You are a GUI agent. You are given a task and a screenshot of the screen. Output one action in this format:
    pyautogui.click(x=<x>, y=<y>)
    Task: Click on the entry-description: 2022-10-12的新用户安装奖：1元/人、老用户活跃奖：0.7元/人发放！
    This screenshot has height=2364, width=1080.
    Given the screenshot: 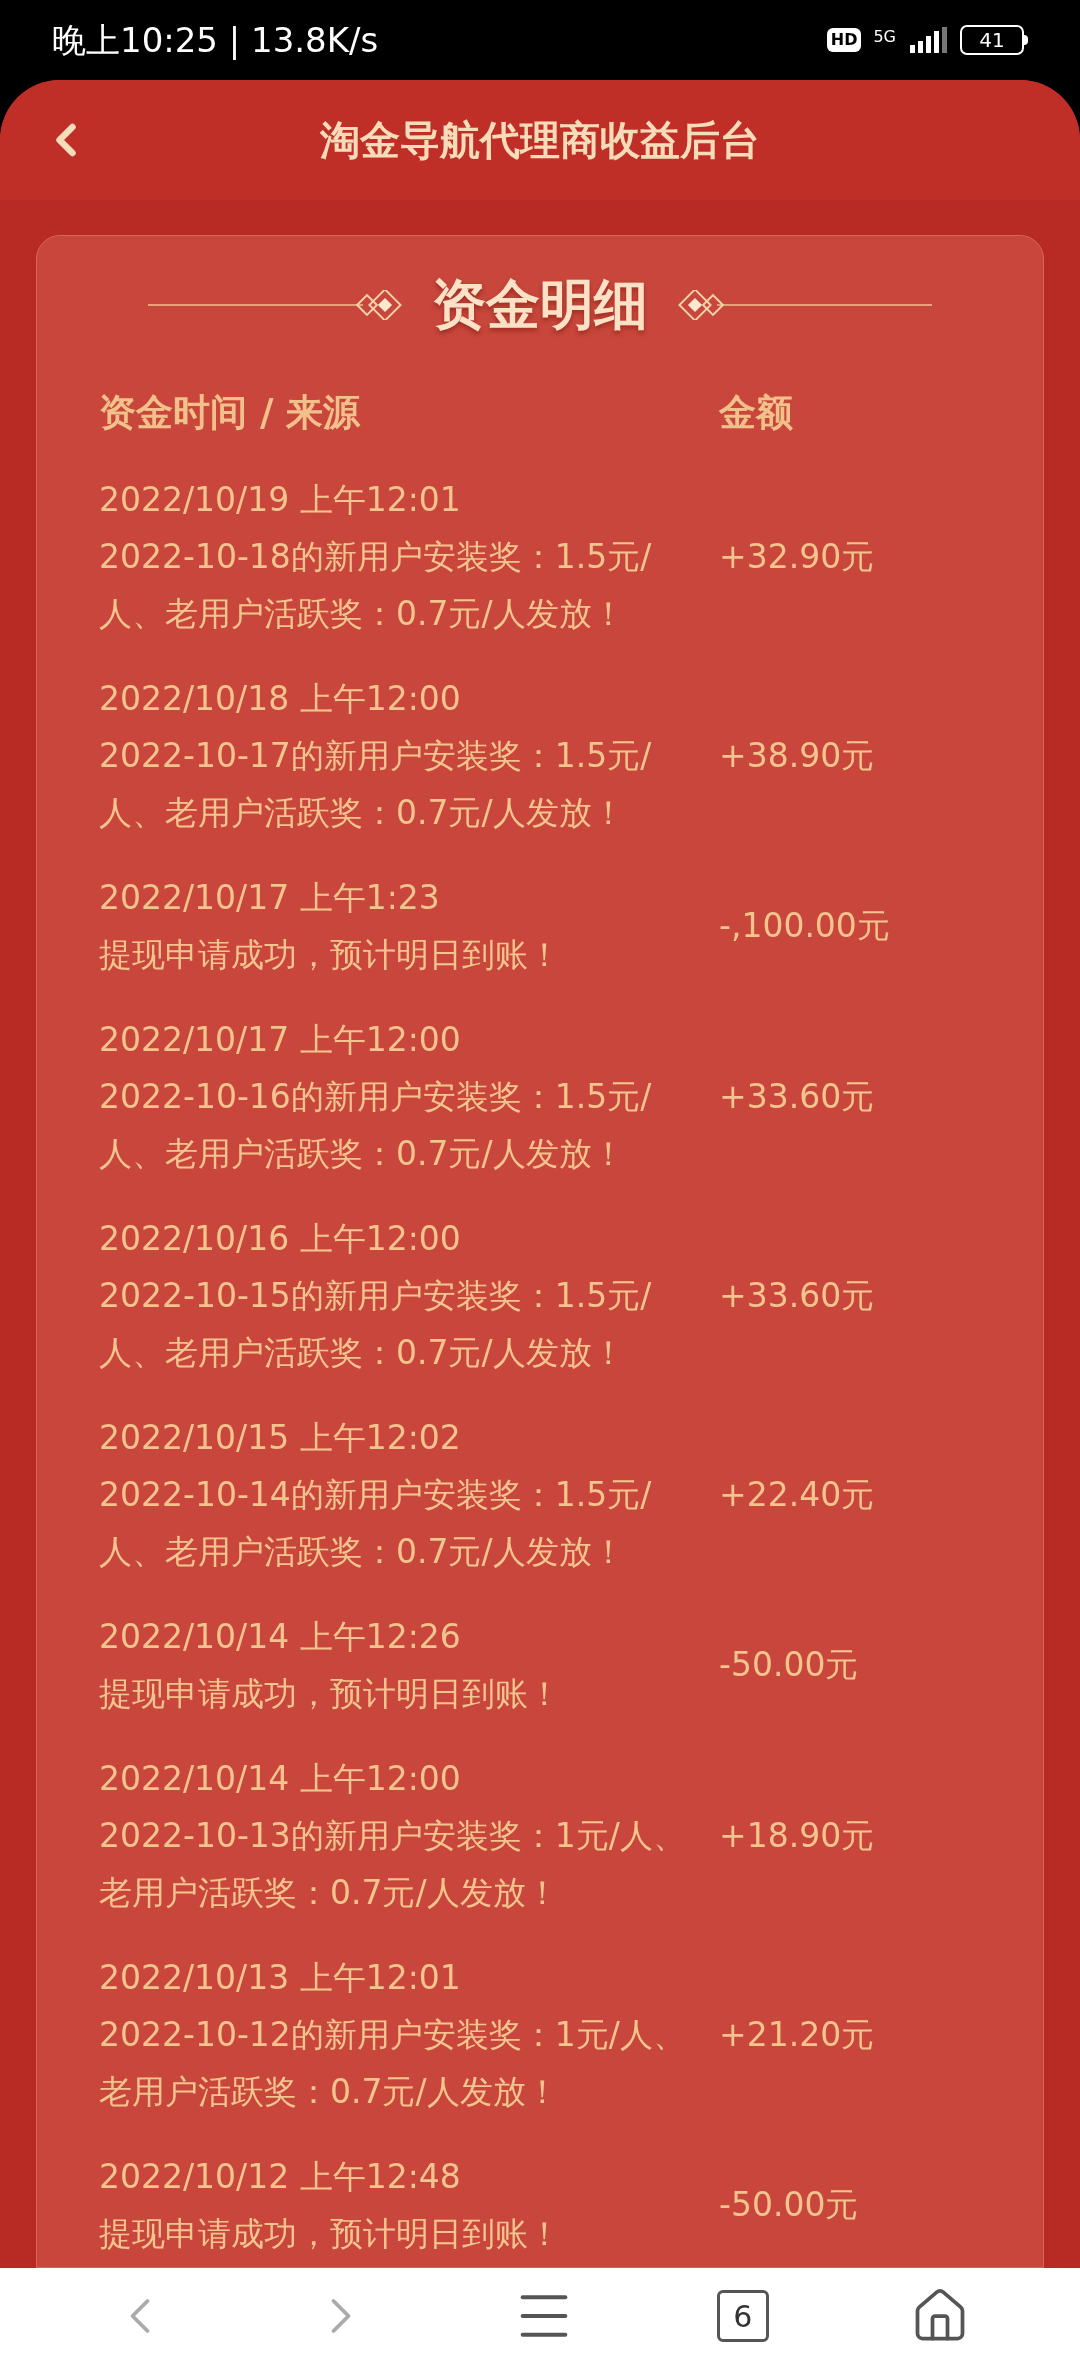 What is the action you would take?
    pyautogui.click(x=393, y=2063)
    